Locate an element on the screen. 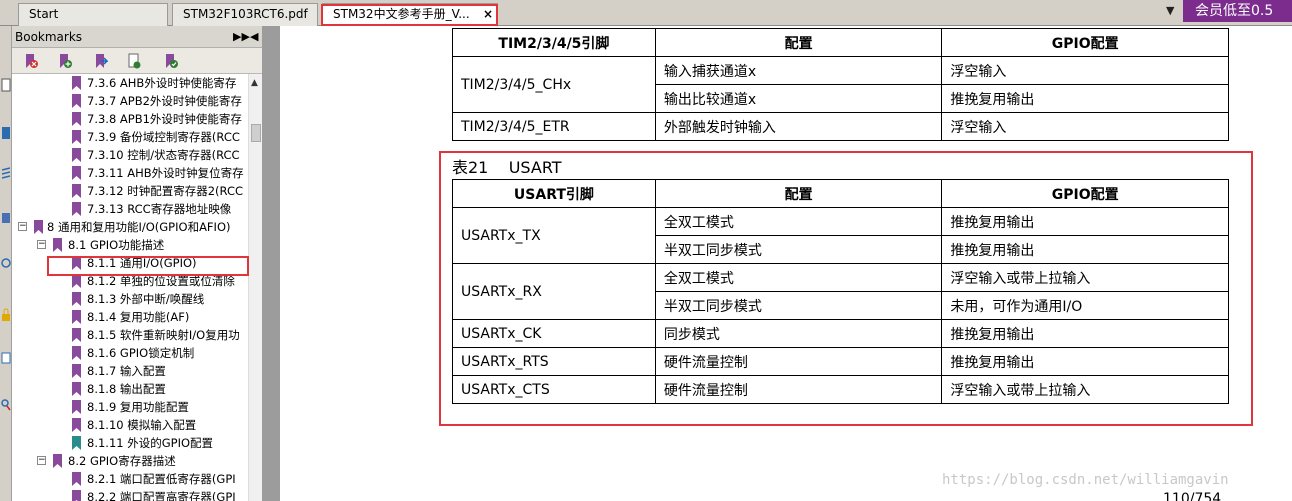 Image resolution: width=1292 pixels, height=501 pixels. bookmark-item: 8.2.1 端口配置低寄存器(GPI is located at coordinates (130, 479).